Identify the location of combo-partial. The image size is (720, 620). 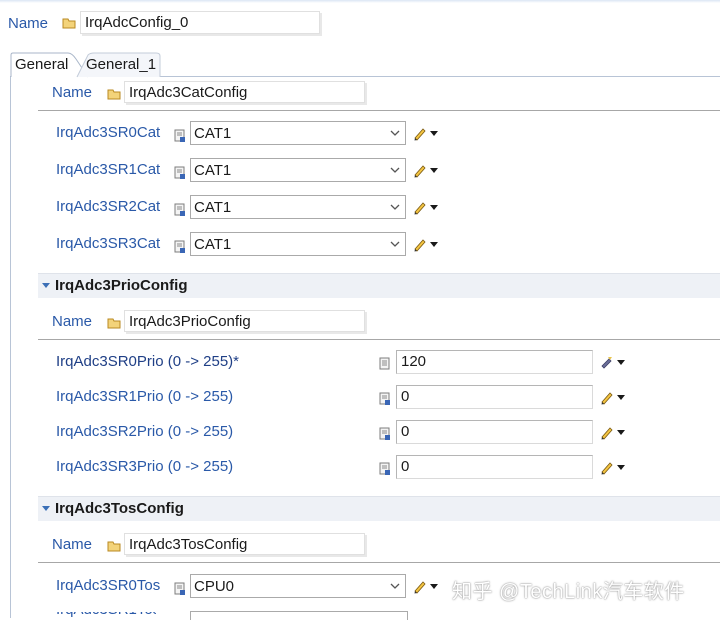
(299, 615).